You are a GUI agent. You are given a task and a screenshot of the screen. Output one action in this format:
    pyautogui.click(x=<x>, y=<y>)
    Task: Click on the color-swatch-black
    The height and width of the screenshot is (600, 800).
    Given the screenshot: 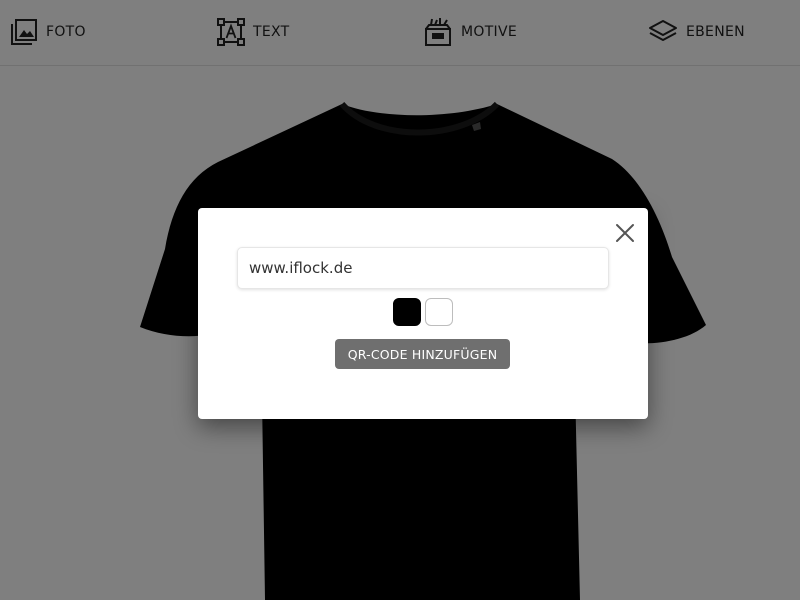 What is the action you would take?
    pyautogui.click(x=407, y=312)
    